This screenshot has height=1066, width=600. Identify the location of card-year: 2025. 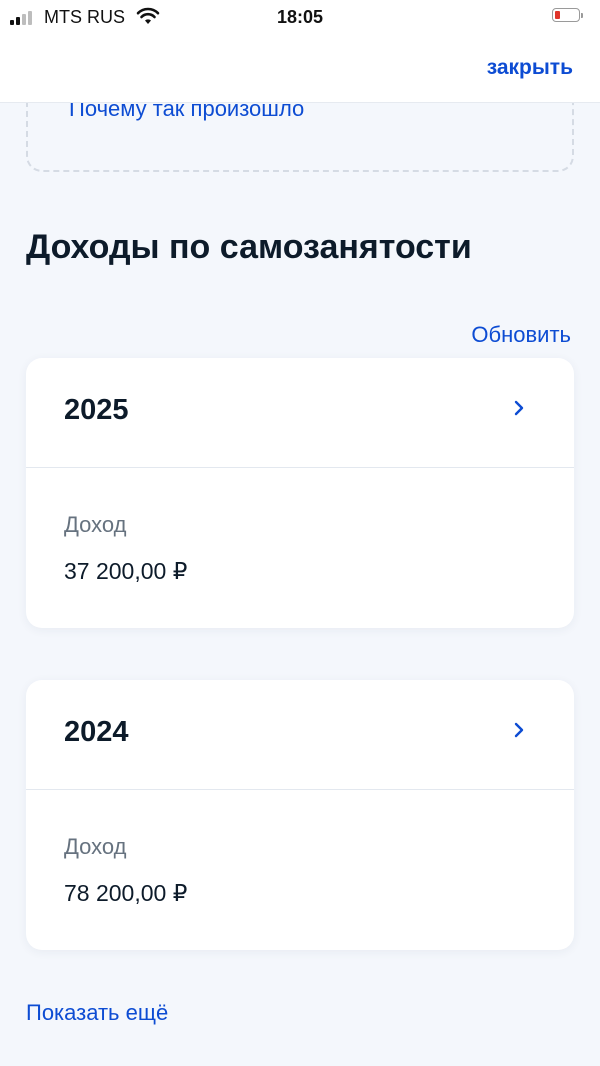
(96, 410).